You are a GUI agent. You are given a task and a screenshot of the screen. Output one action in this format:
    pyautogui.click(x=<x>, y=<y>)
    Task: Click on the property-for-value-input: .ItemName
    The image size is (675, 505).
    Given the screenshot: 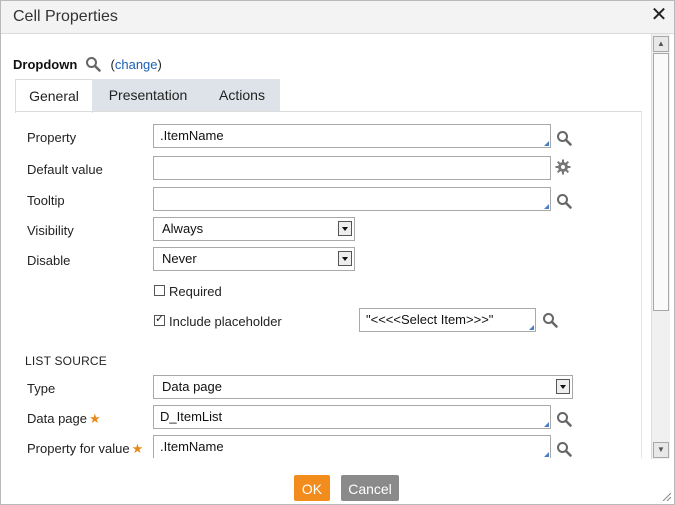 What is the action you would take?
    pyautogui.click(x=352, y=446)
    